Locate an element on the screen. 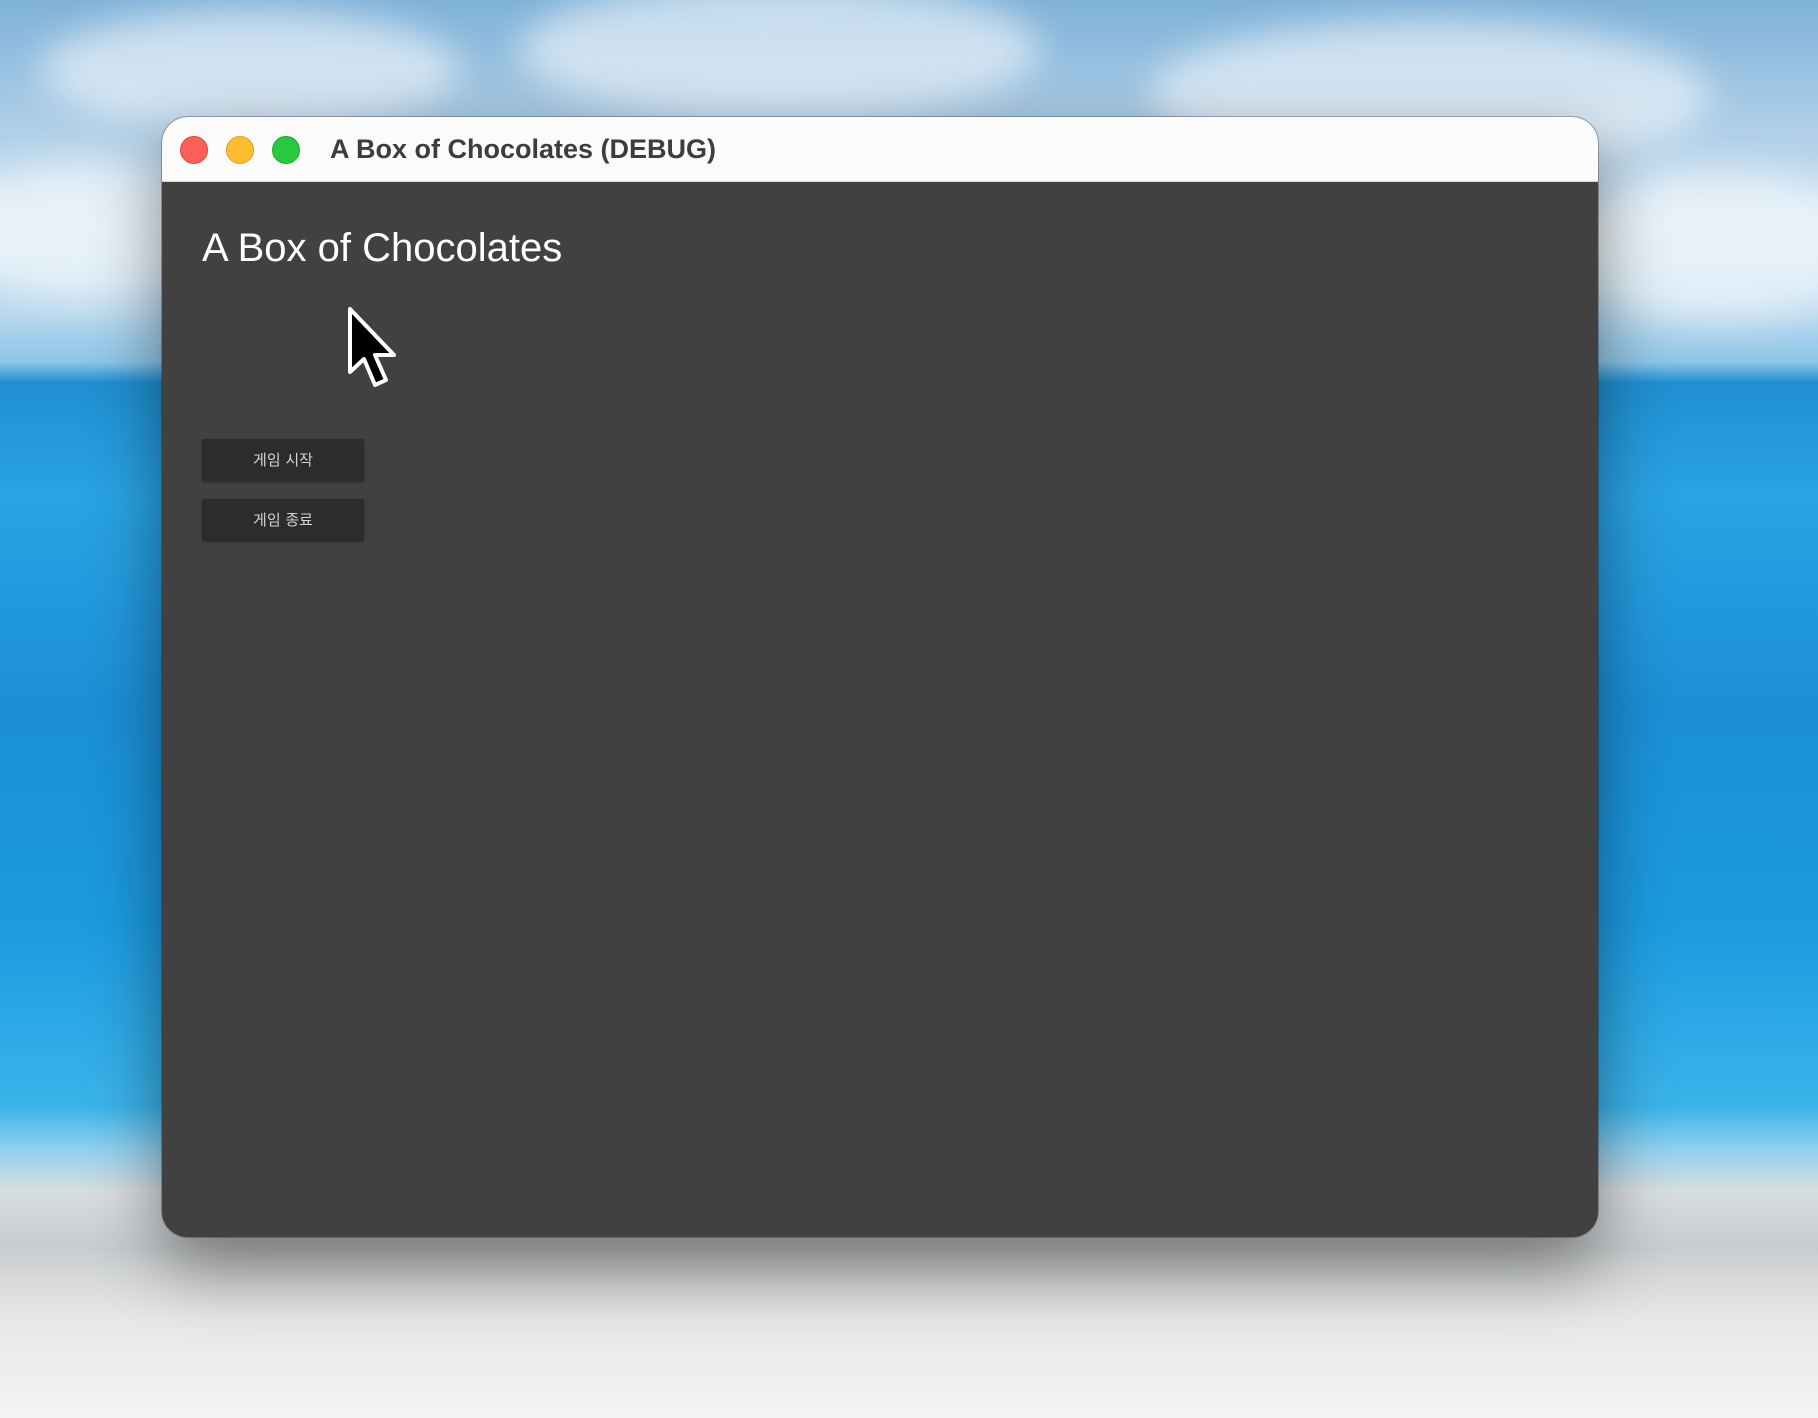 The height and width of the screenshot is (1418, 1818). close-button is located at coordinates (194, 150).